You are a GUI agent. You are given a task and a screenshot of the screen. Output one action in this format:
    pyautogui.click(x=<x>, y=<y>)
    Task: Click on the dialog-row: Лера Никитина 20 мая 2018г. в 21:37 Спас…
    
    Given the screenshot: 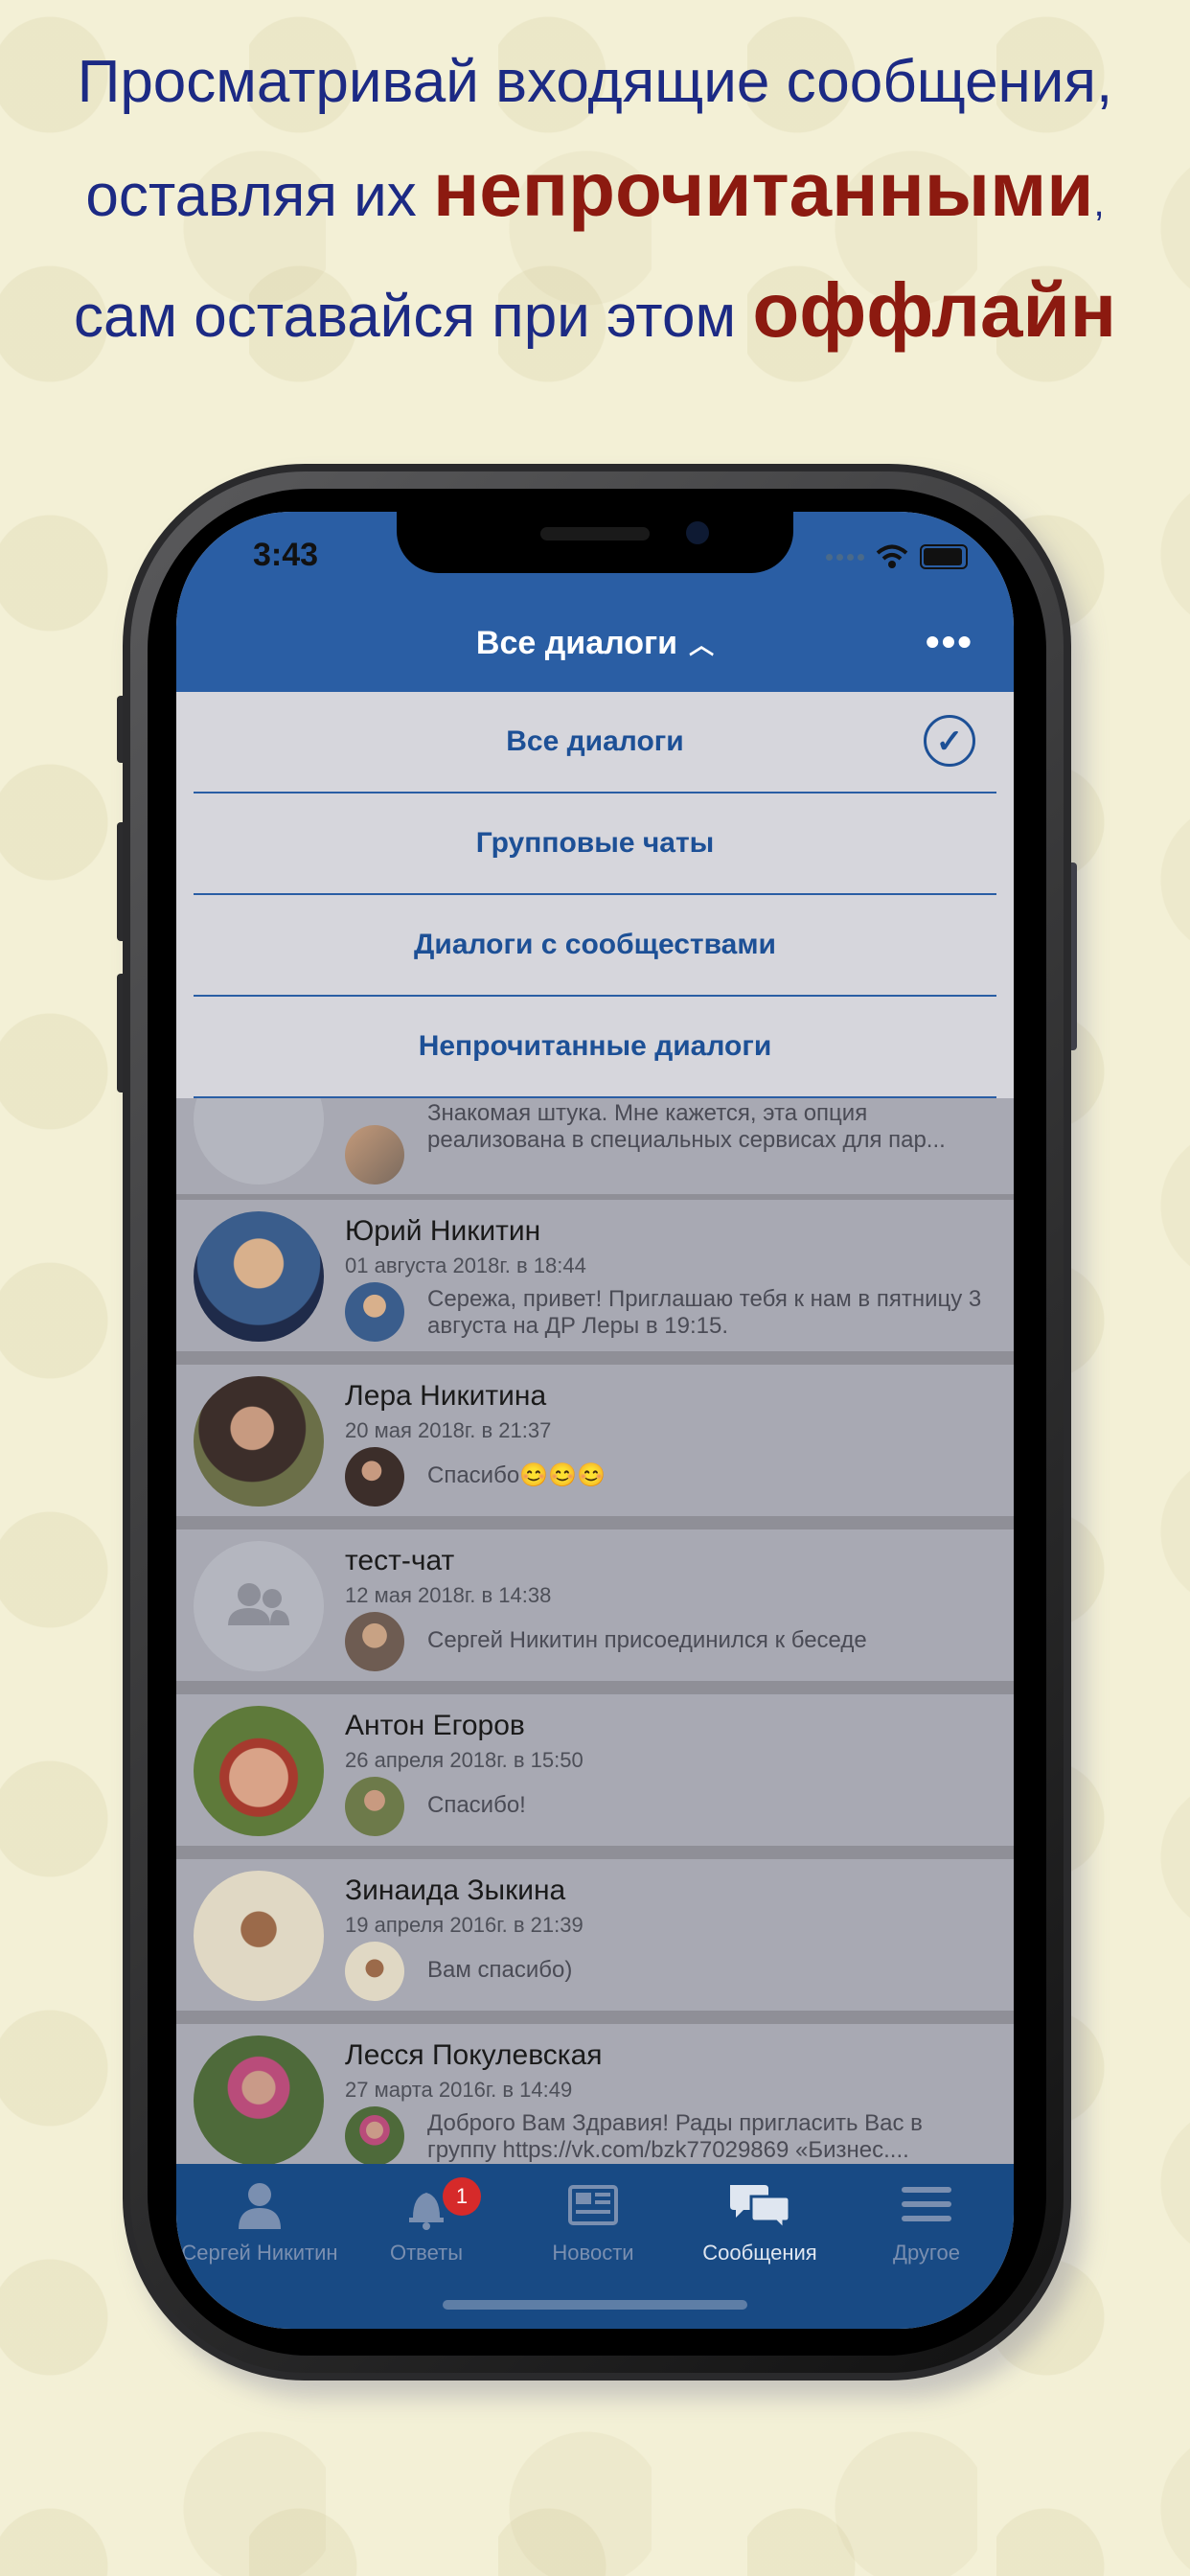 What is the action you would take?
    pyautogui.click(x=595, y=1440)
    